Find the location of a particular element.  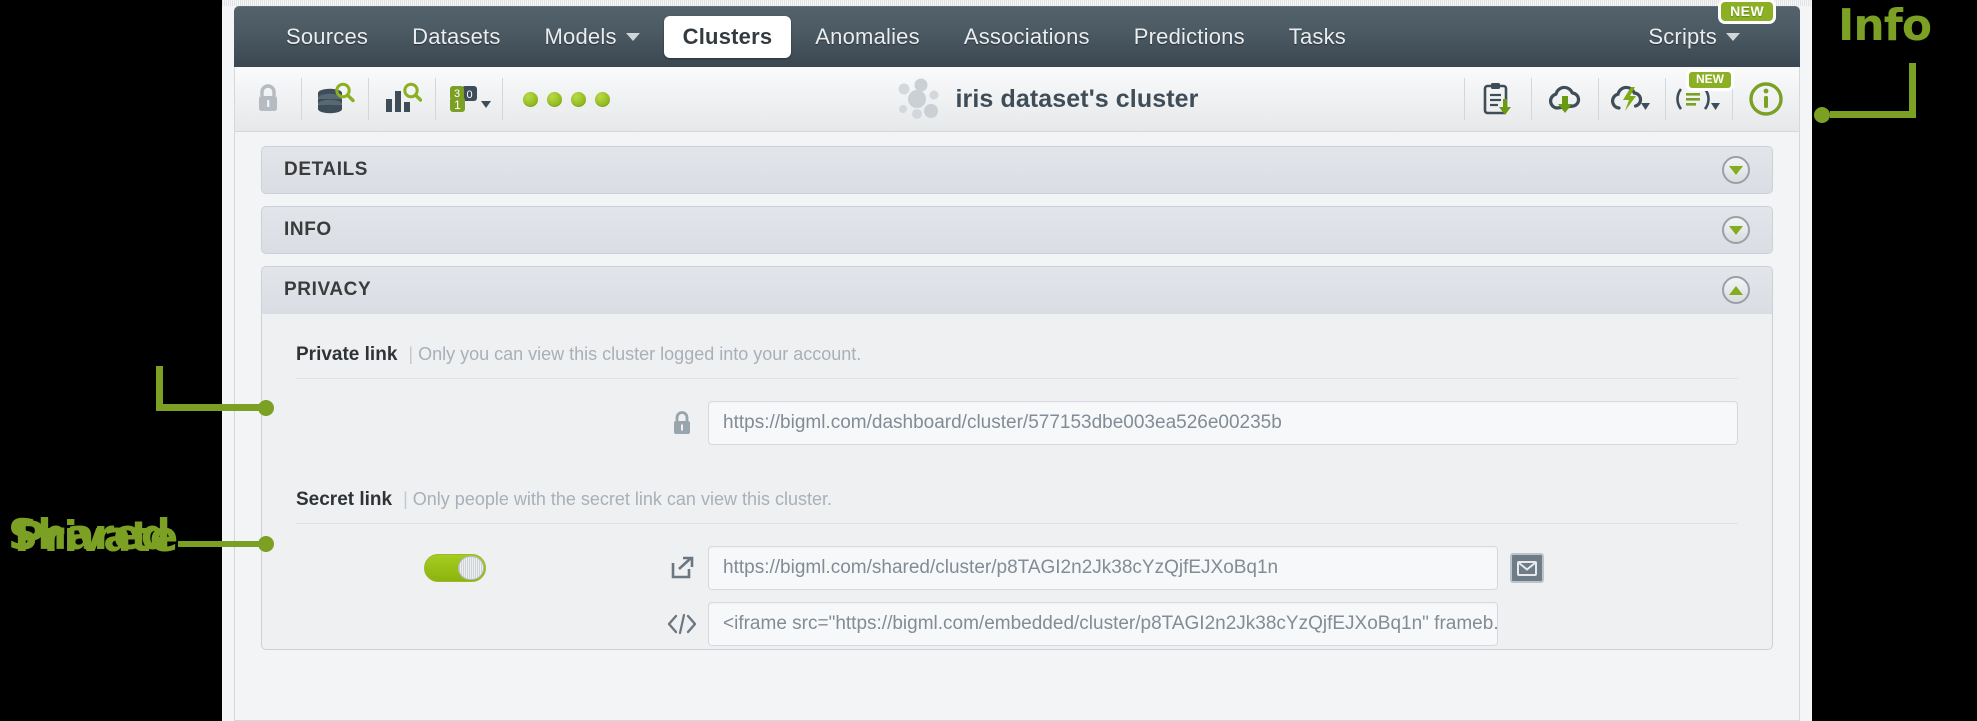

annotation-private-line-h is located at coordinates (211, 407).